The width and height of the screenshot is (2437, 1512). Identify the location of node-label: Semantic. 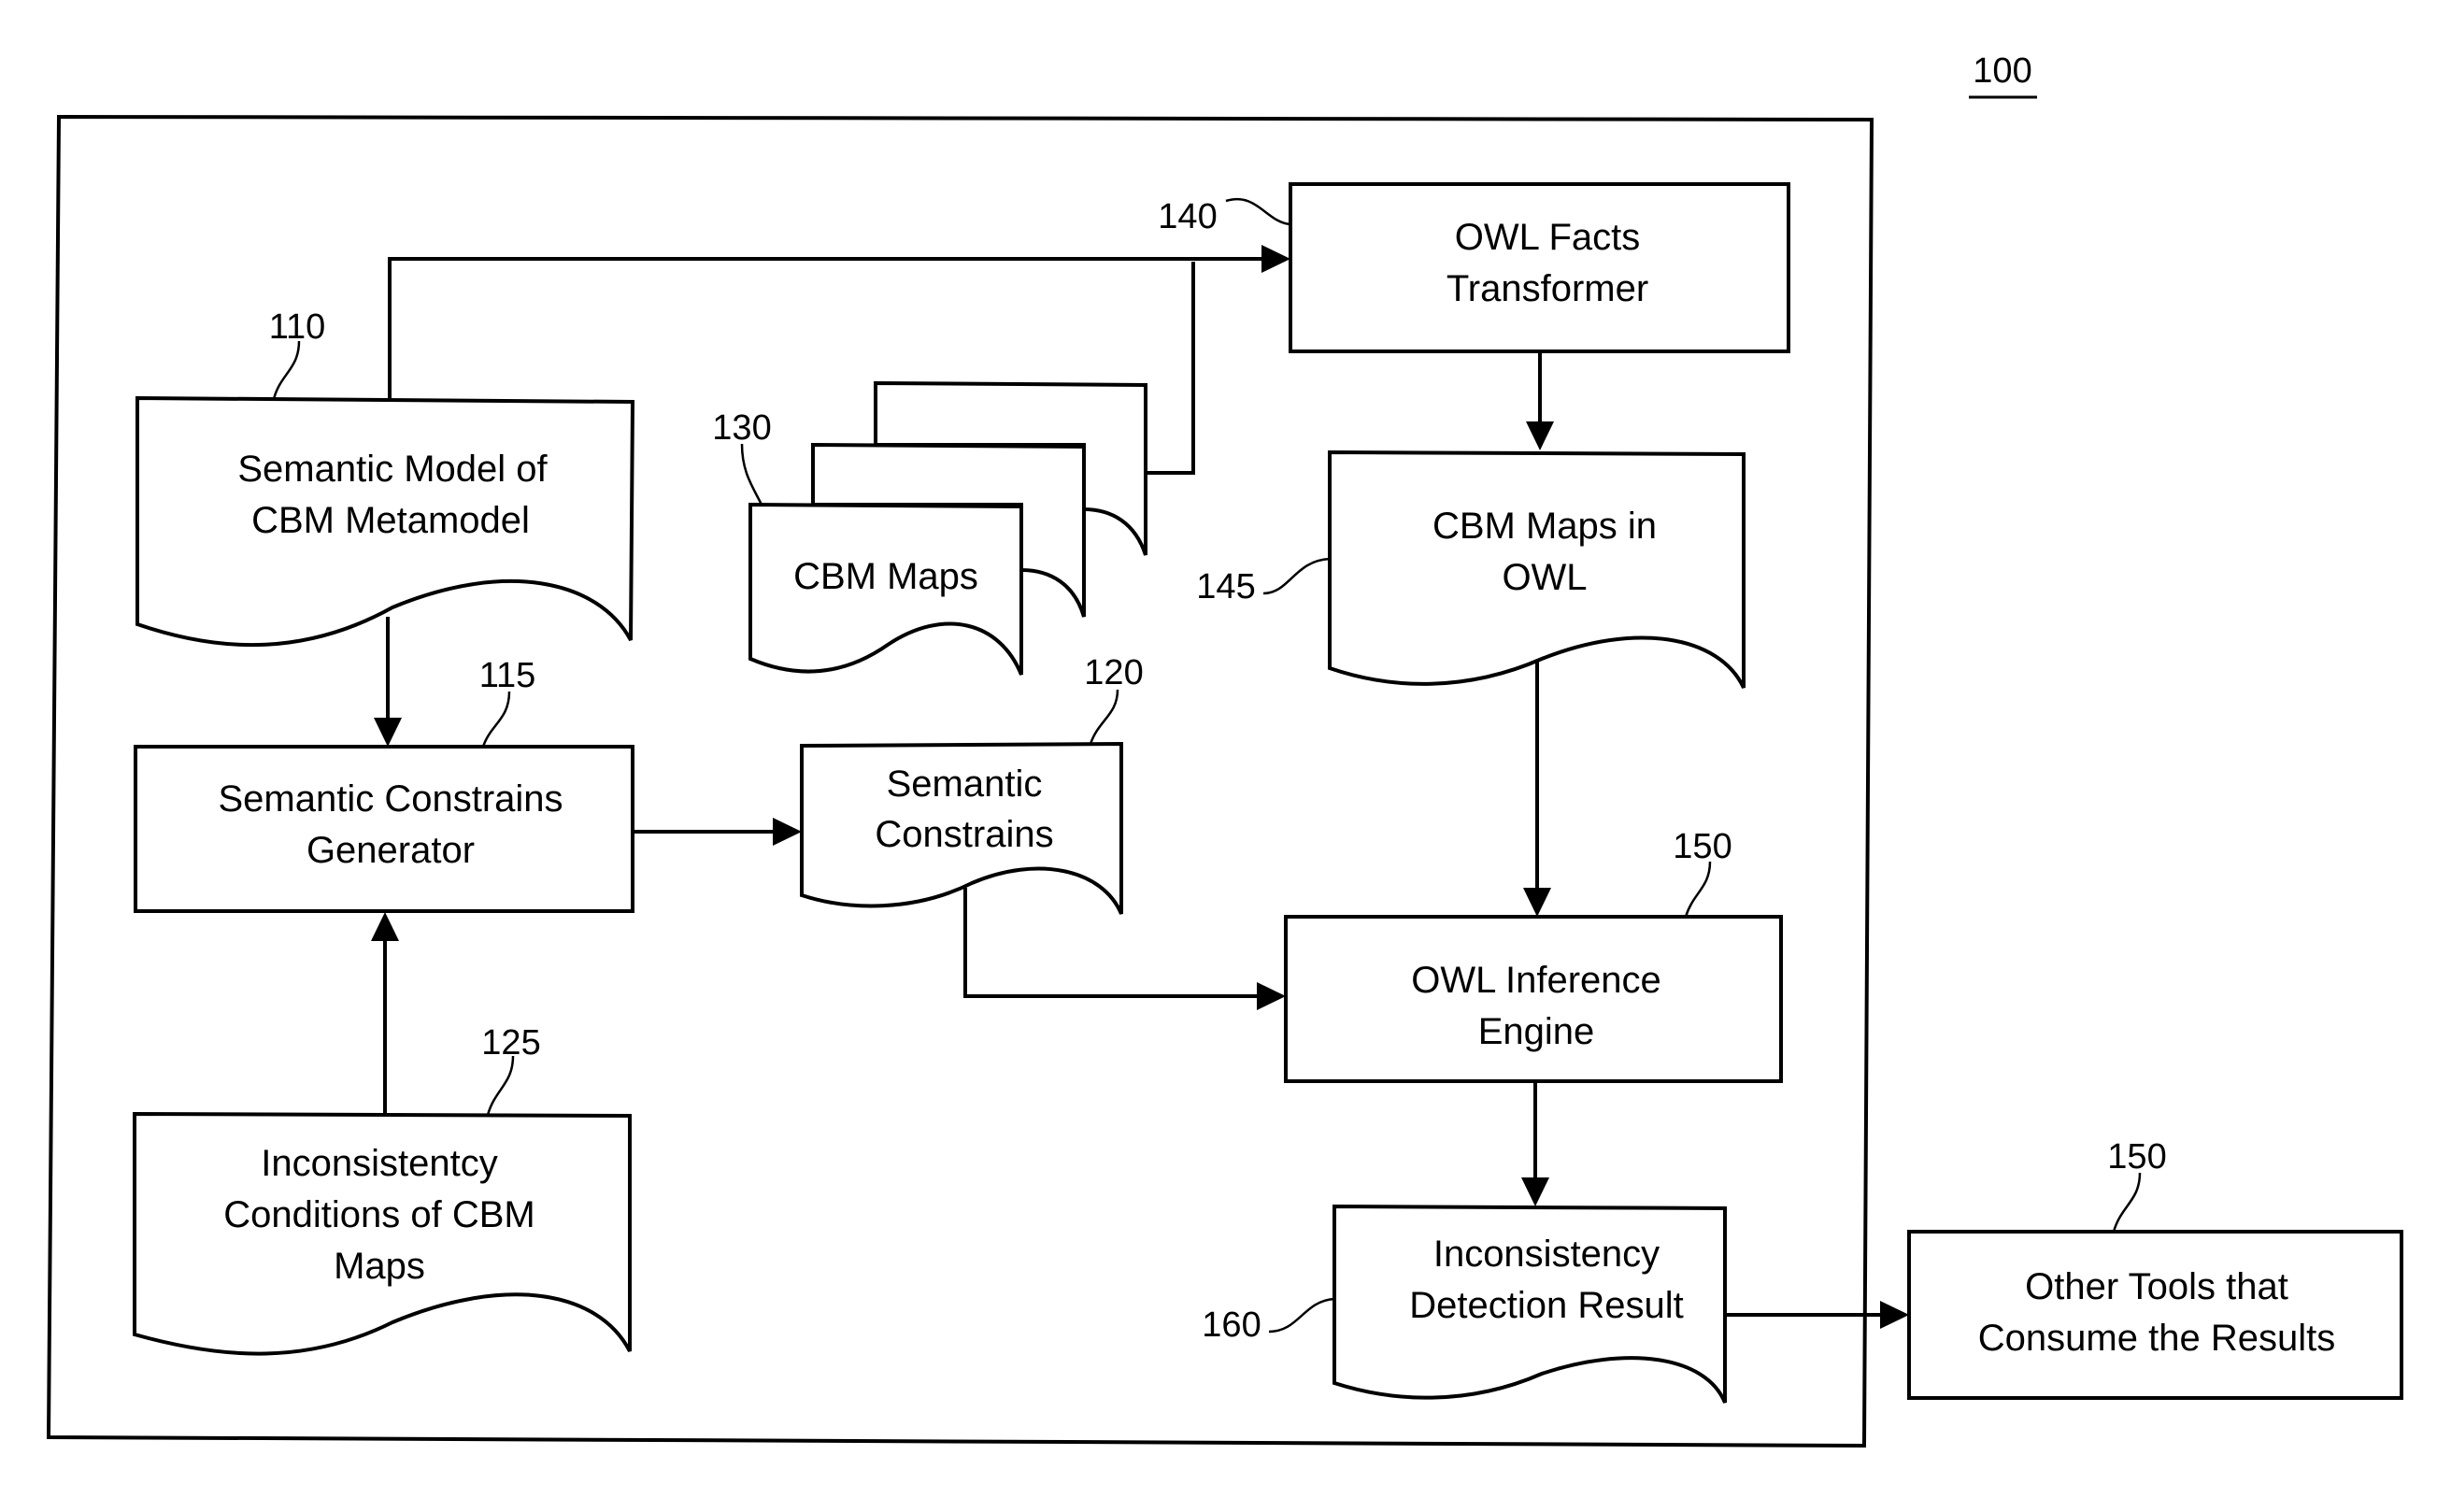
(965, 784).